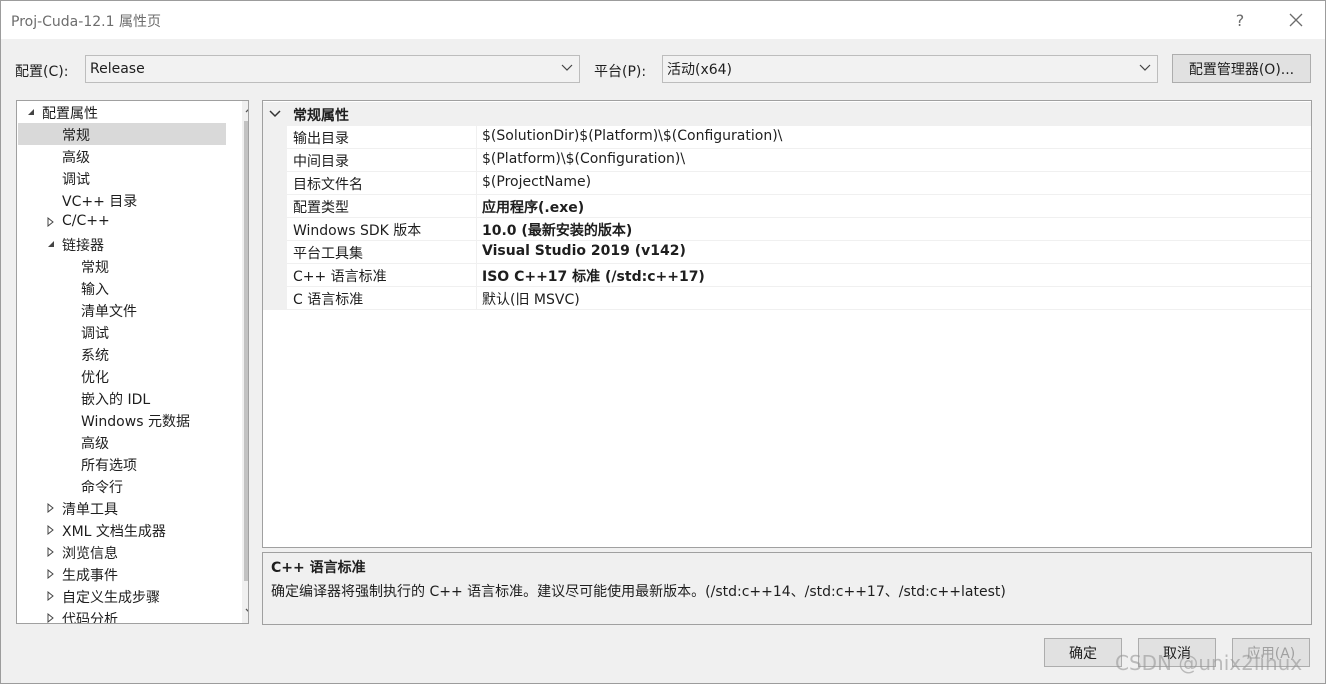 Image resolution: width=1326 pixels, height=684 pixels. I want to click on property-row: Windows SDK 版本 10.0 (最新安装的版本), so click(787, 229).